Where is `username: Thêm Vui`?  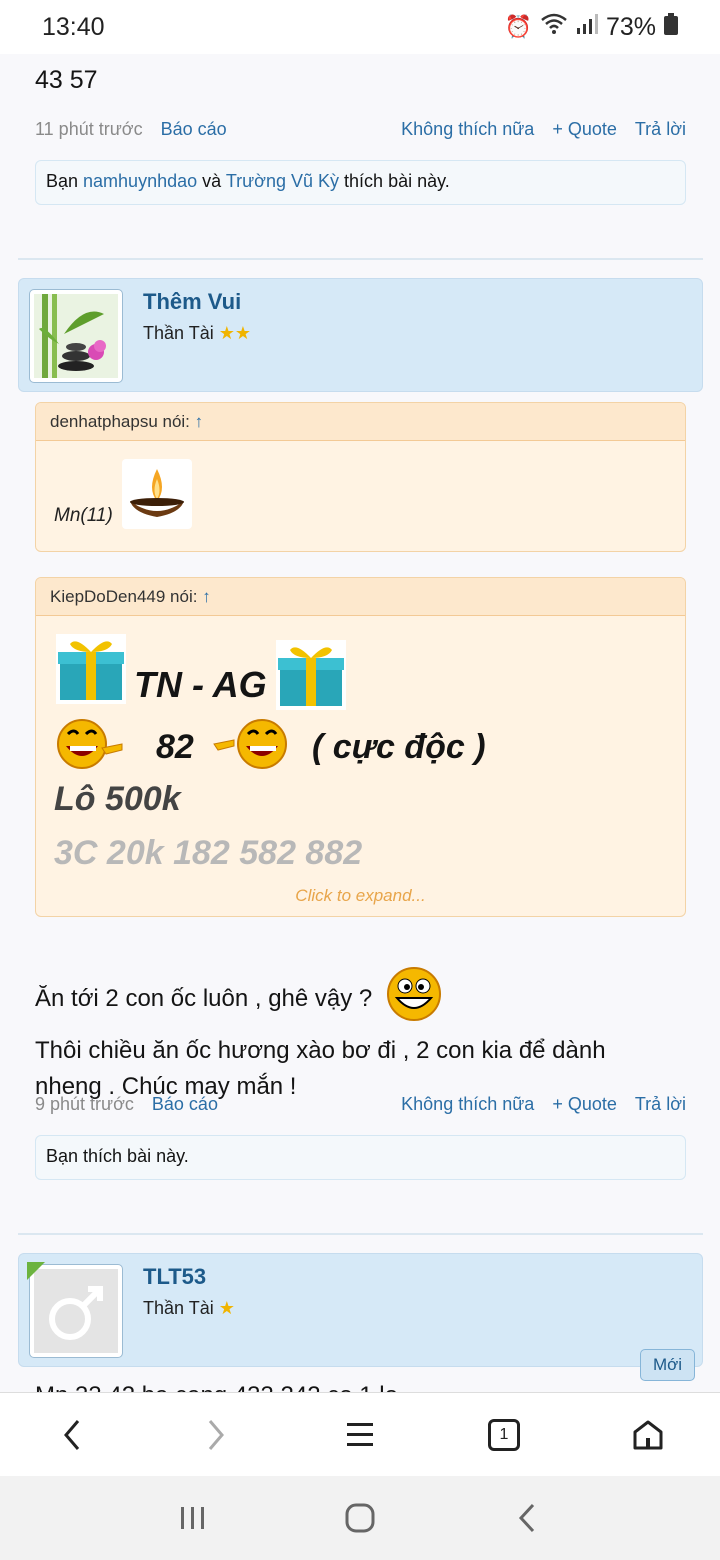
username: Thêm Vui is located at coordinates (192, 302).